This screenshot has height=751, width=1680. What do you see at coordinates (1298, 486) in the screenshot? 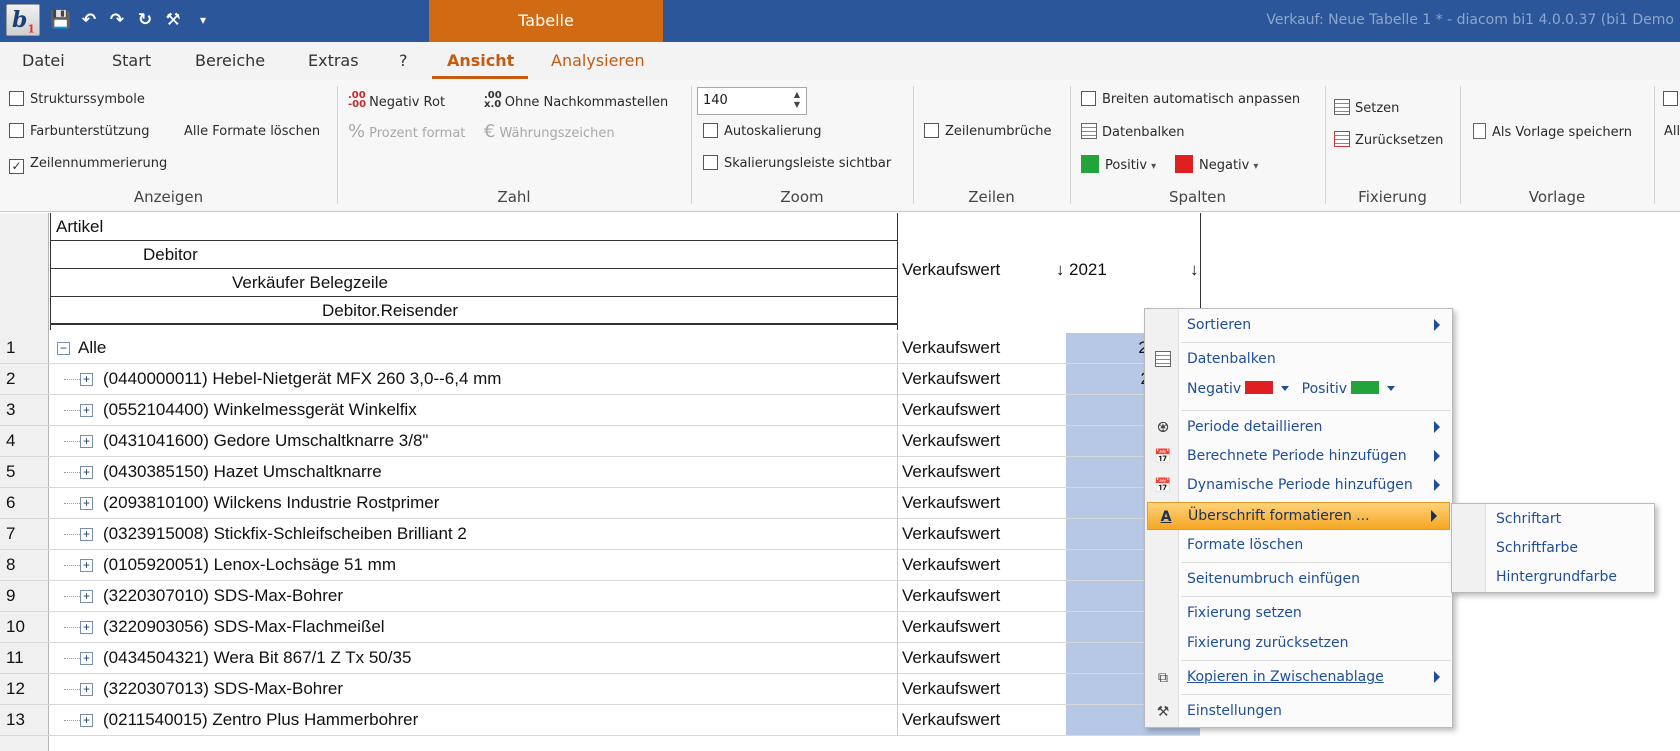
I see `menu-item-dynamische-periode: 📅 Dynamische Periode hinzufügen` at bounding box center [1298, 486].